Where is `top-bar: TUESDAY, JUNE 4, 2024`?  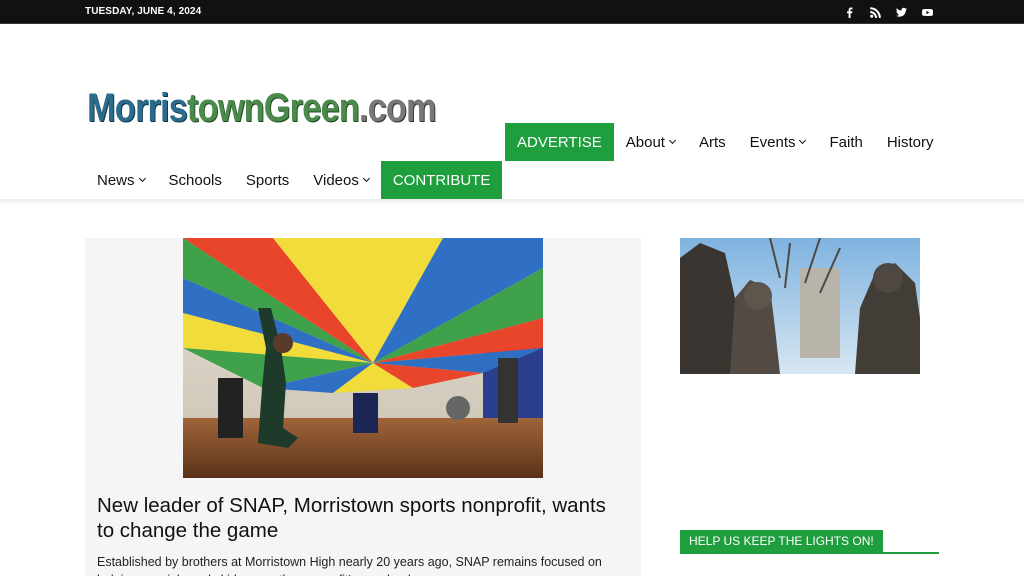 top-bar: TUESDAY, JUNE 4, 2024 is located at coordinates (512, 12).